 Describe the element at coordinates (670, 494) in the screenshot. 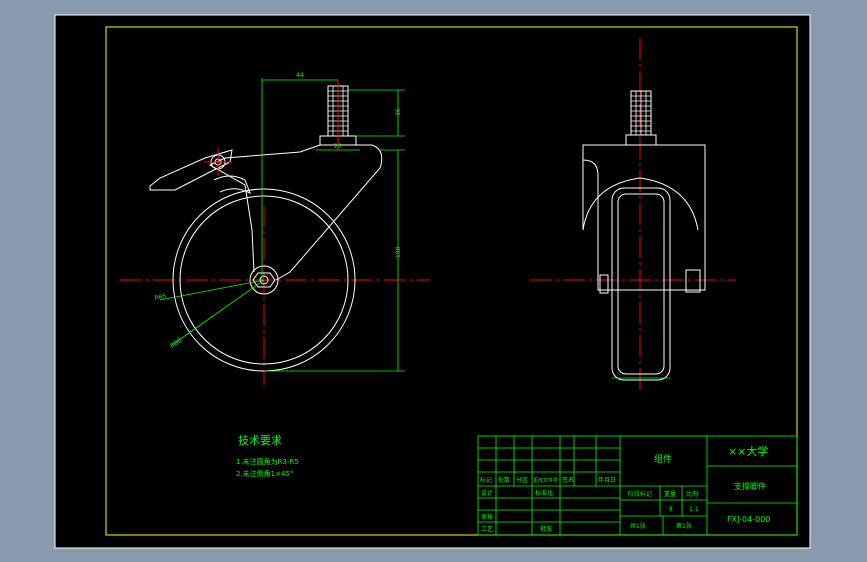

I see `tb-weight: 重量` at that location.